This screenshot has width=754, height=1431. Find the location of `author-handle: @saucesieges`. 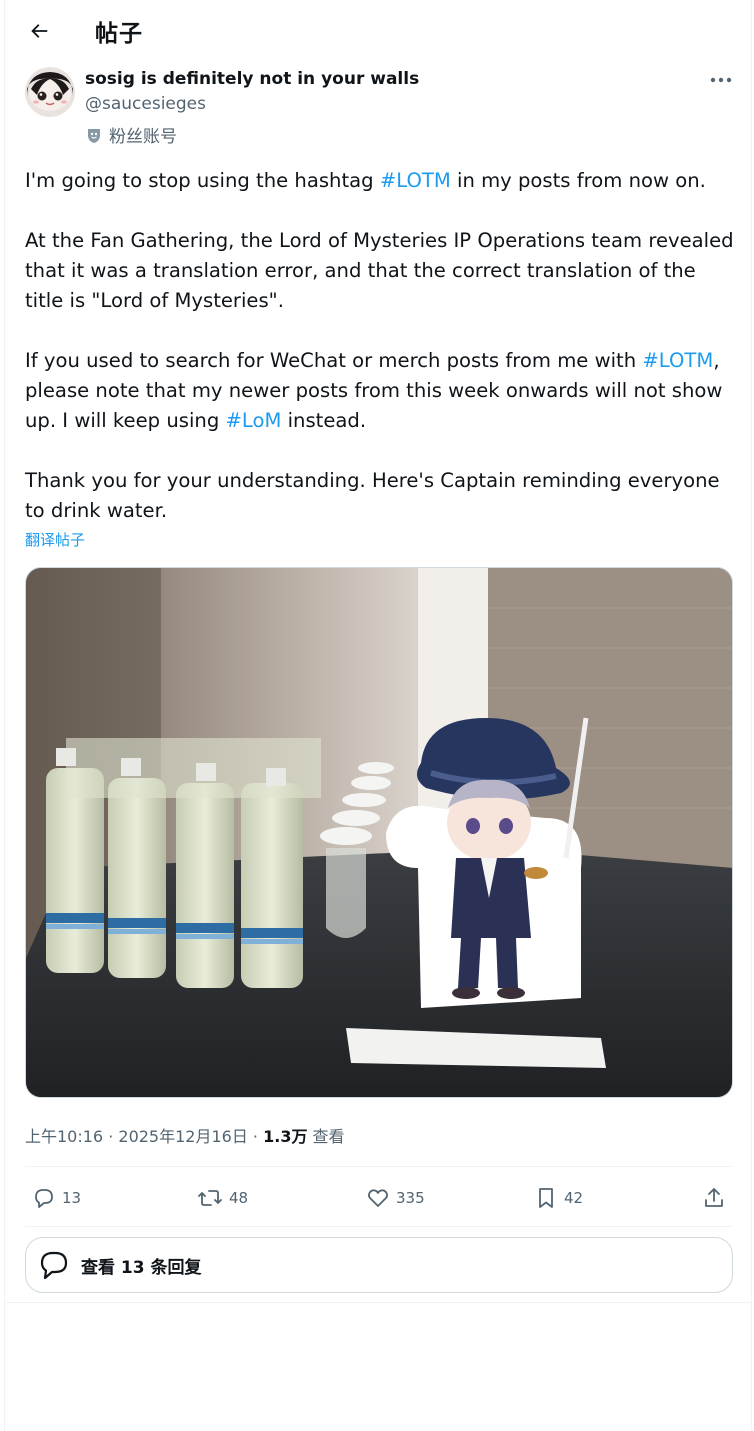

author-handle: @saucesieges is located at coordinates (145, 104).